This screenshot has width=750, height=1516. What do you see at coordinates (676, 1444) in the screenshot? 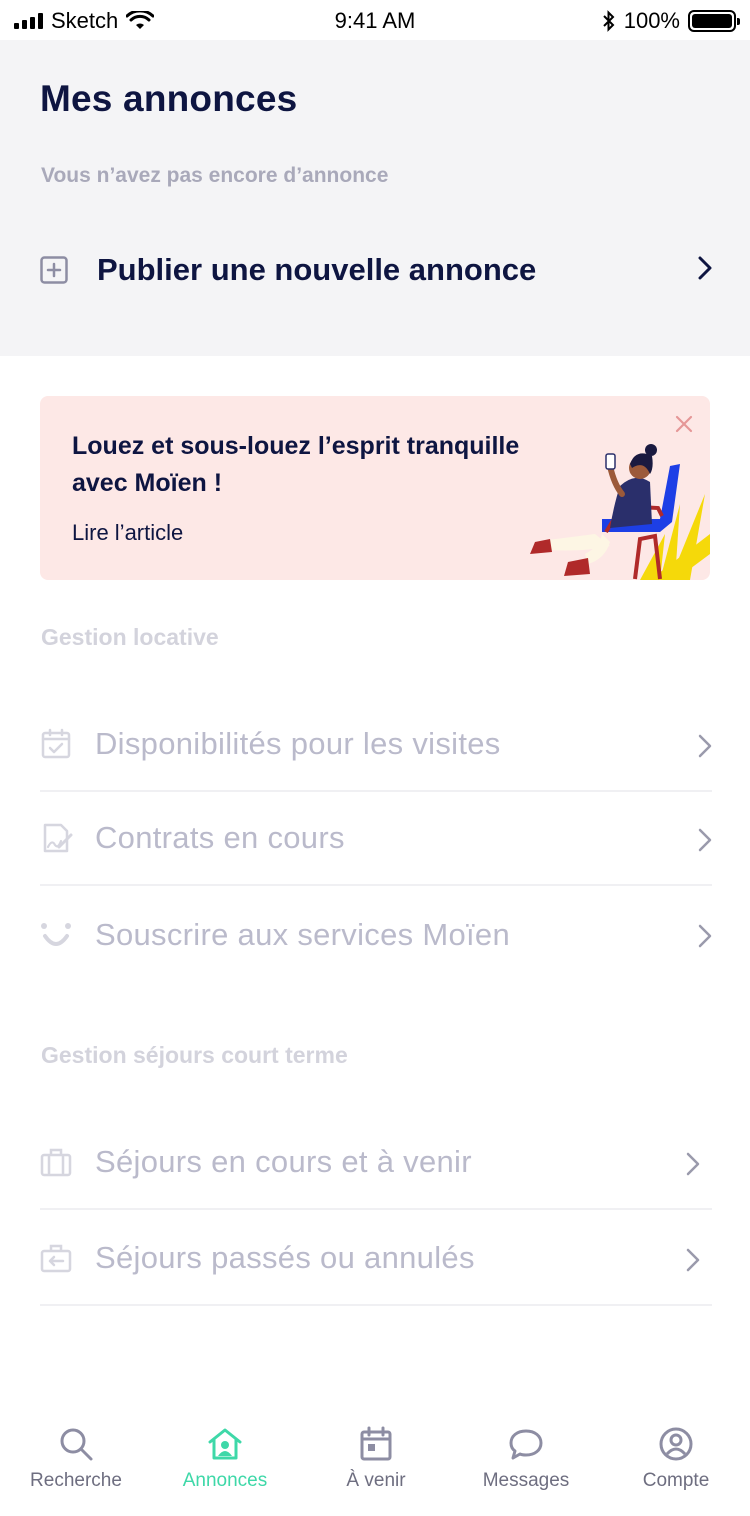
I see `account-icon` at bounding box center [676, 1444].